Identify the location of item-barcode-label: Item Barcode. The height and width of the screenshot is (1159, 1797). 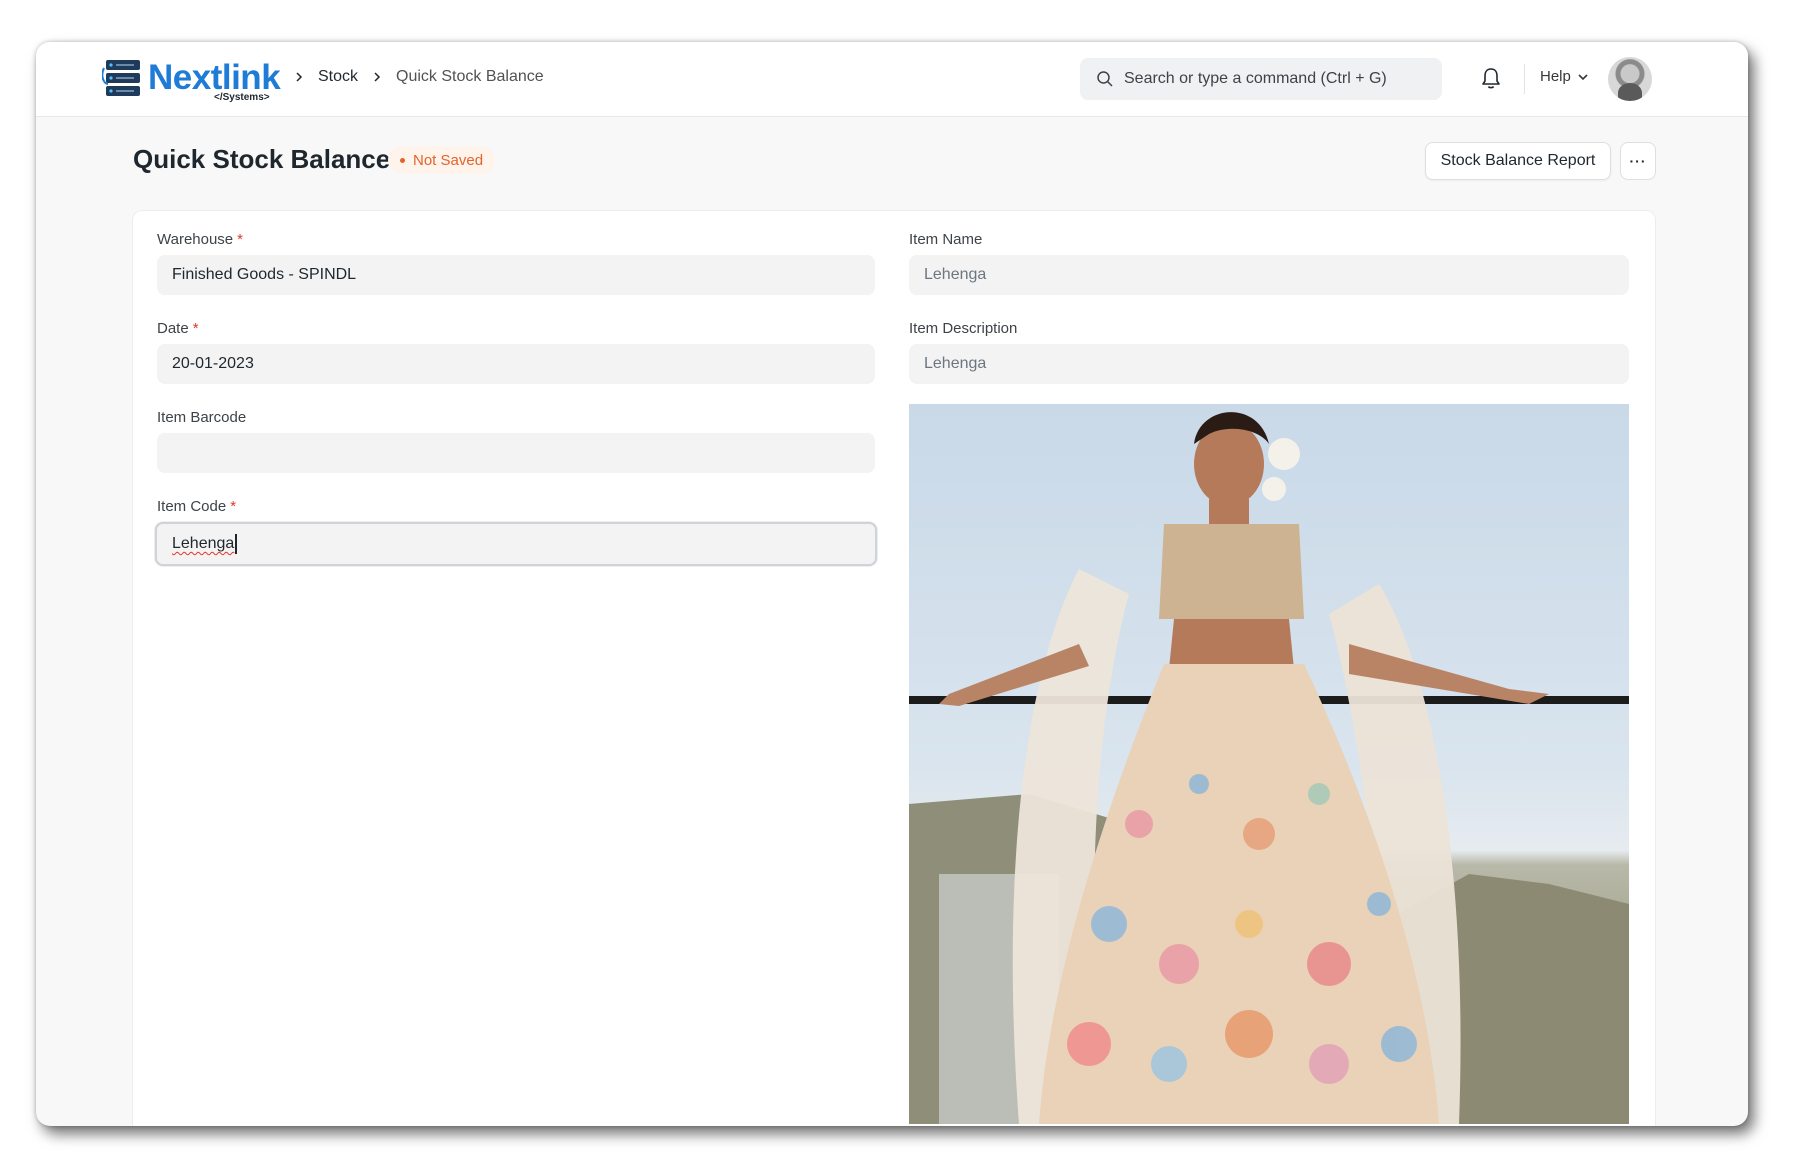
(202, 417).